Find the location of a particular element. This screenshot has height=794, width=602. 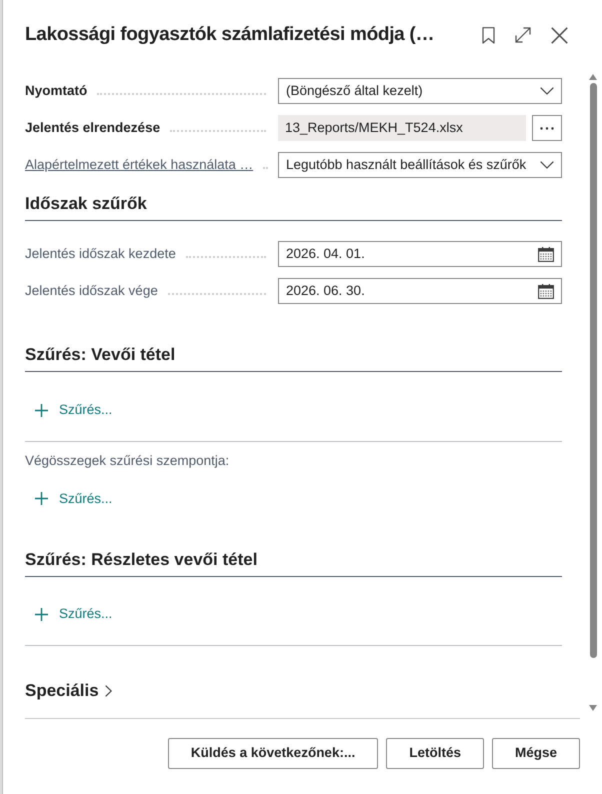

chevron-right-icon is located at coordinates (108, 691).